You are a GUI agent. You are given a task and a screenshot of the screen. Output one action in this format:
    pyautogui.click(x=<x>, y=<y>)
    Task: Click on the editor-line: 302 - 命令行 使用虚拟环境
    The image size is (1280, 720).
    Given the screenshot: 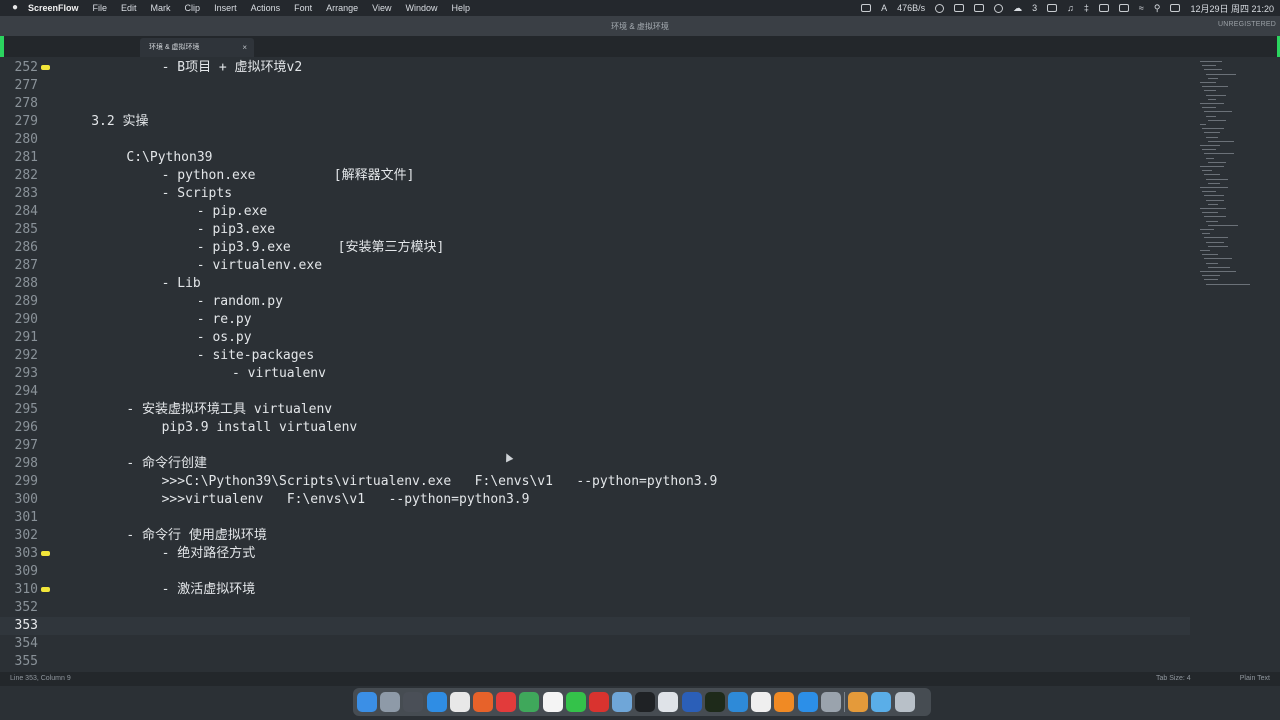 What is the action you would take?
    pyautogui.click(x=595, y=536)
    